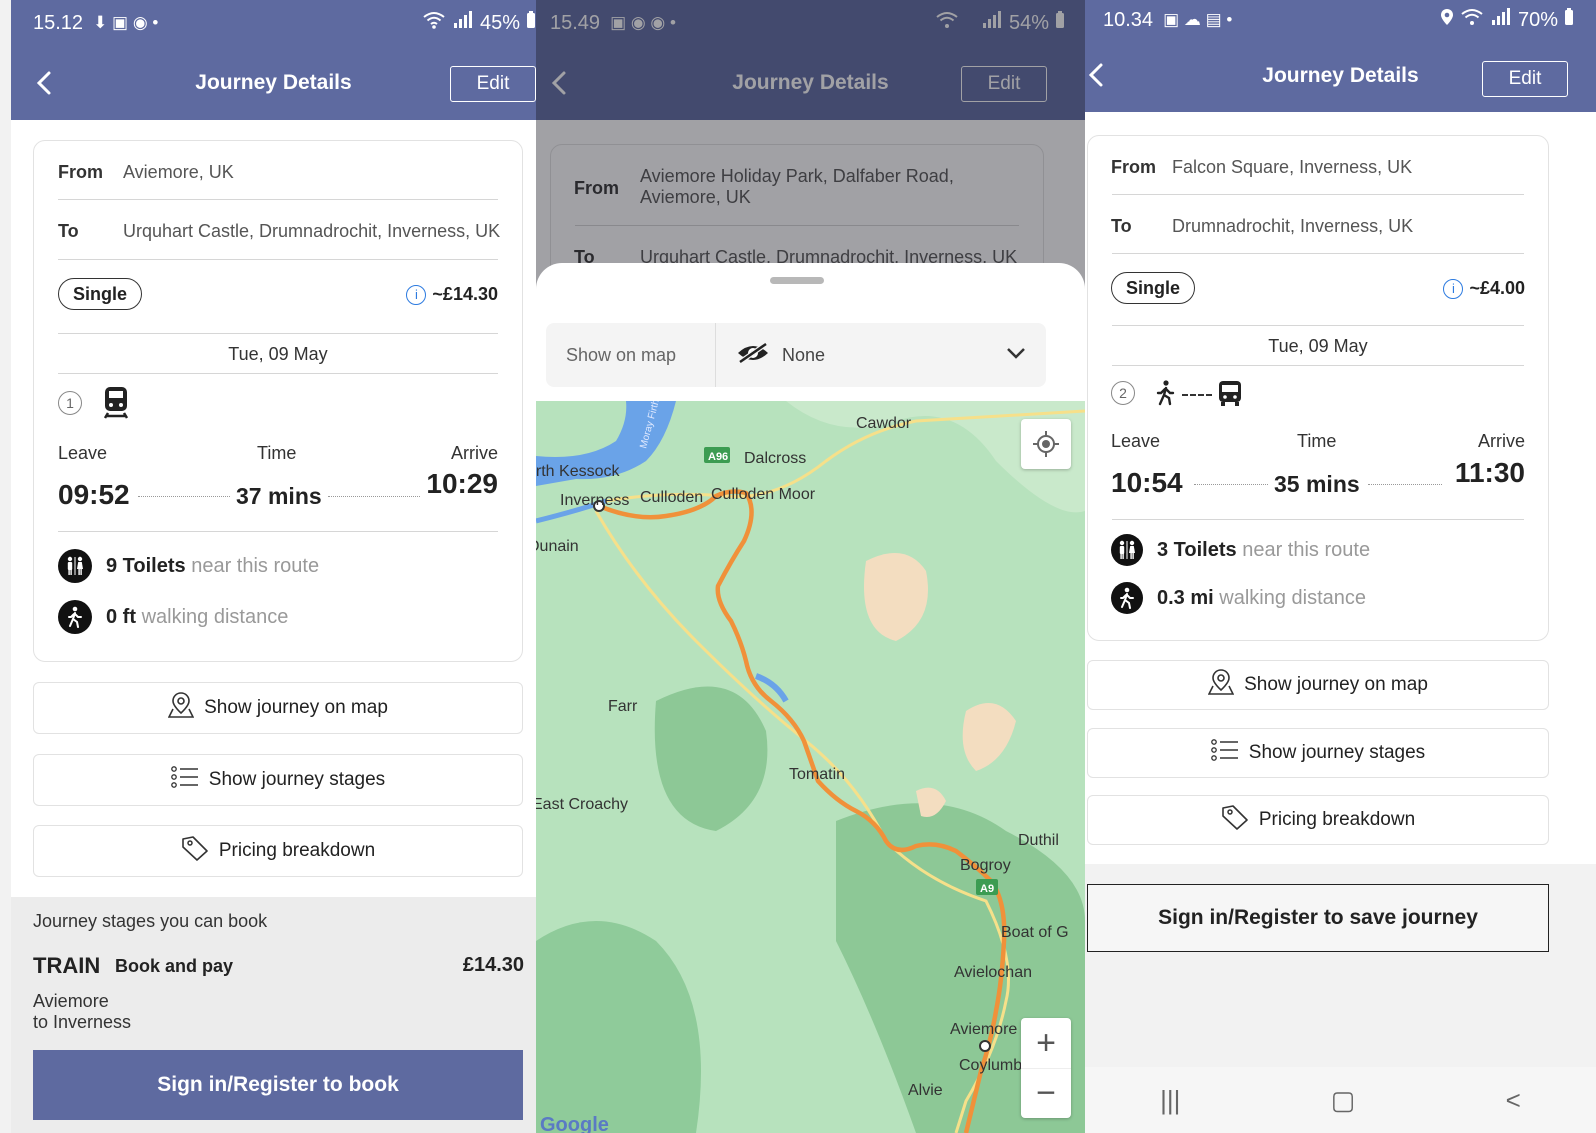 Image resolution: width=1596 pixels, height=1133 pixels. What do you see at coordinates (797, 280) in the screenshot?
I see `drag-handle` at bounding box center [797, 280].